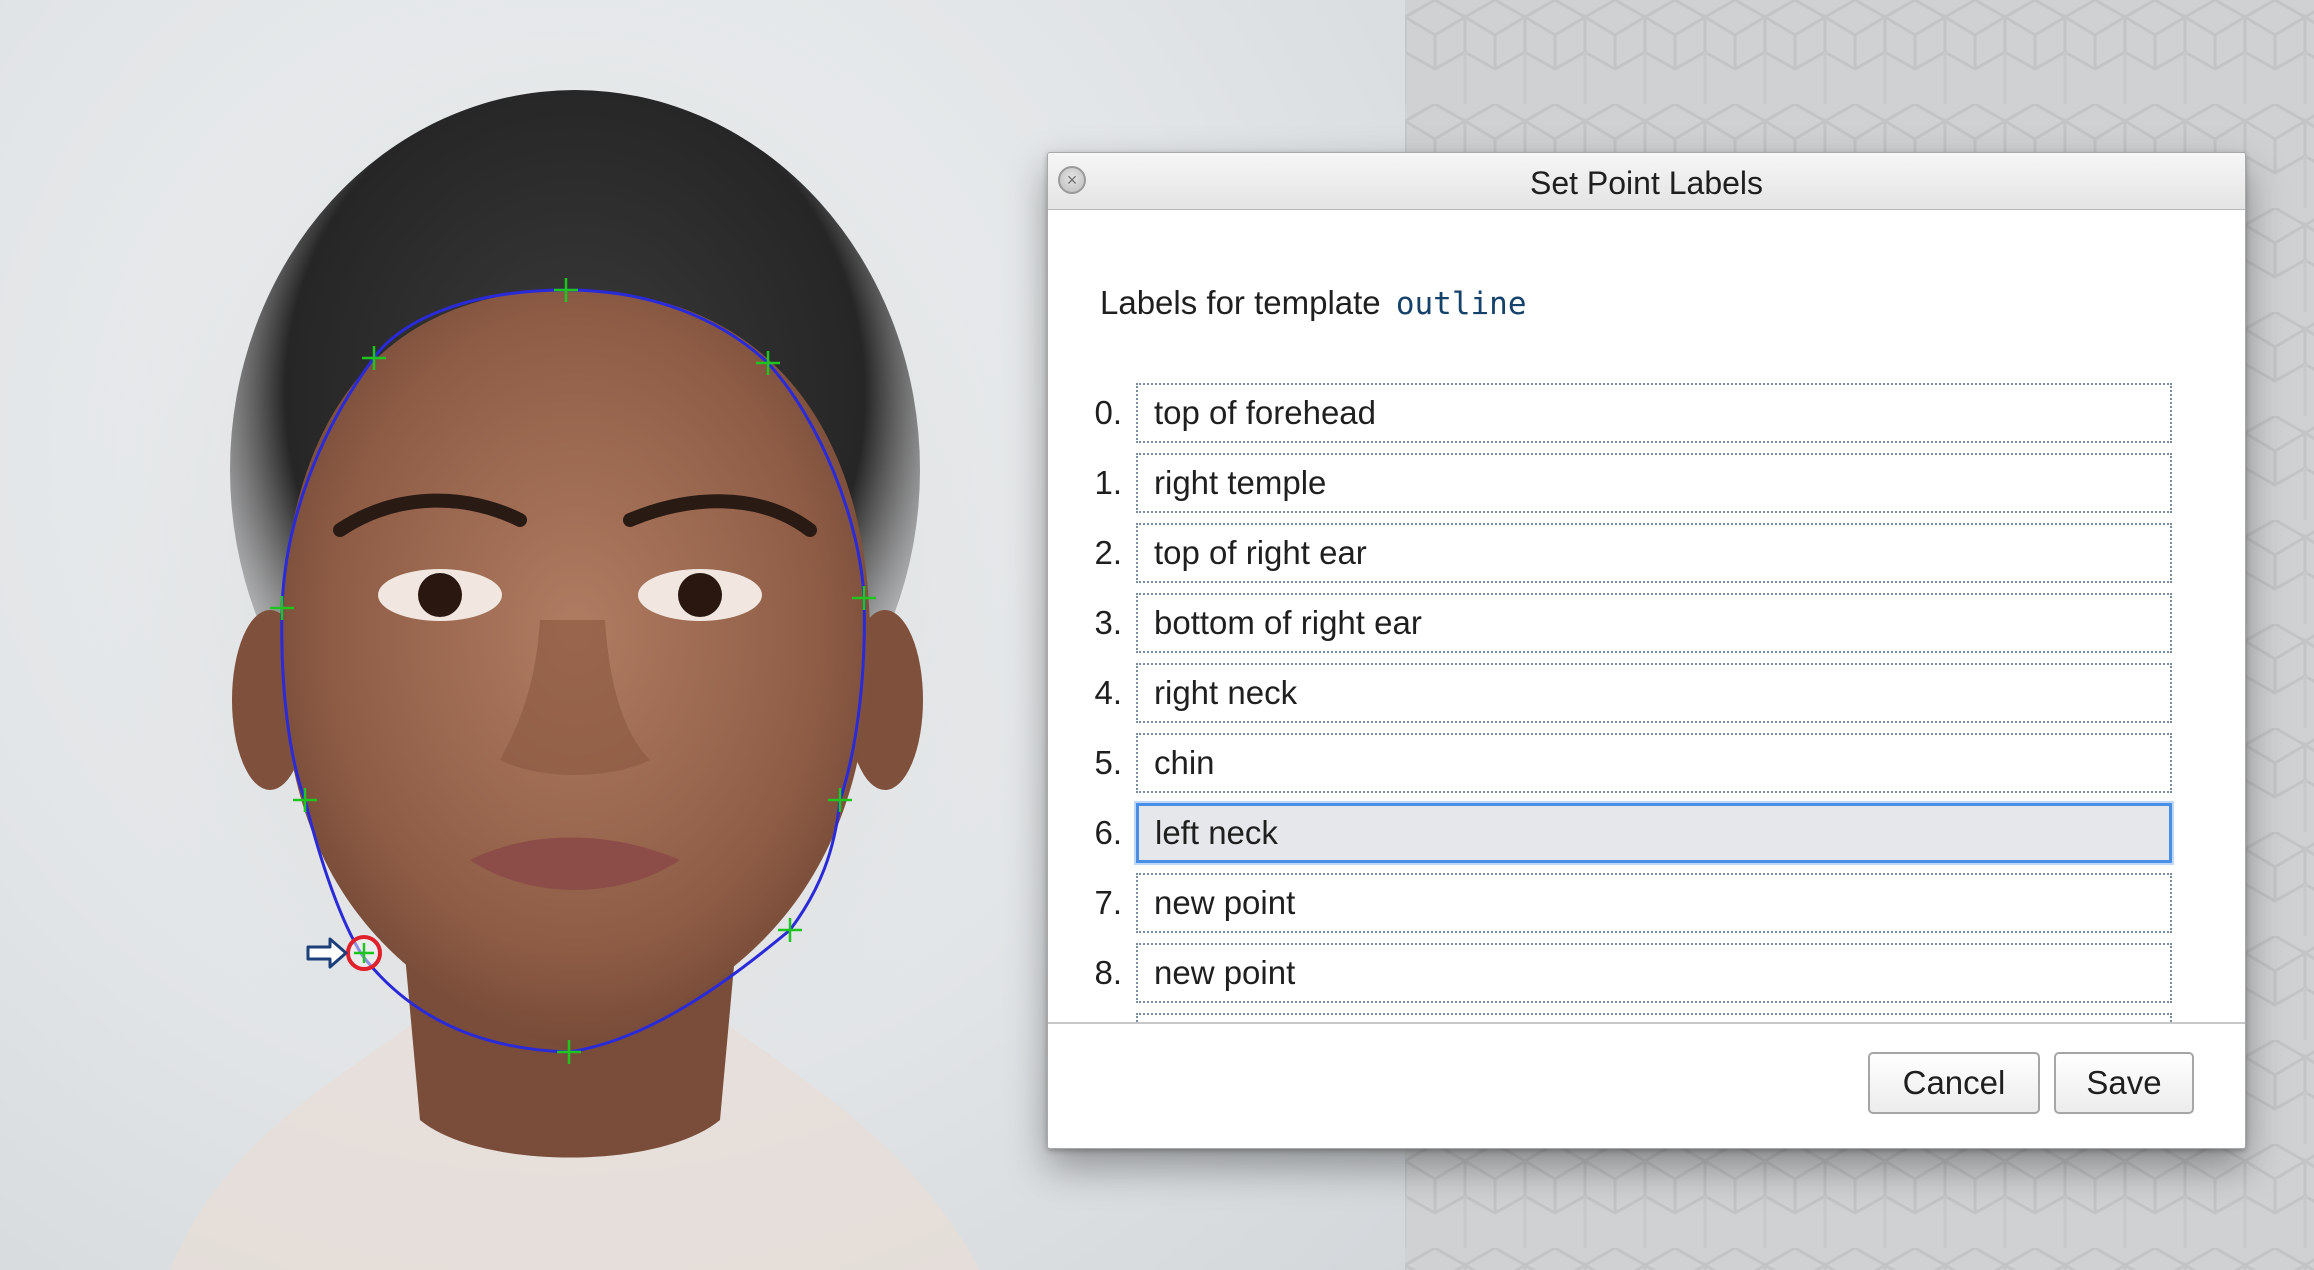  Describe the element at coordinates (1108, 902) in the screenshot. I see `label-index: 7.` at that location.